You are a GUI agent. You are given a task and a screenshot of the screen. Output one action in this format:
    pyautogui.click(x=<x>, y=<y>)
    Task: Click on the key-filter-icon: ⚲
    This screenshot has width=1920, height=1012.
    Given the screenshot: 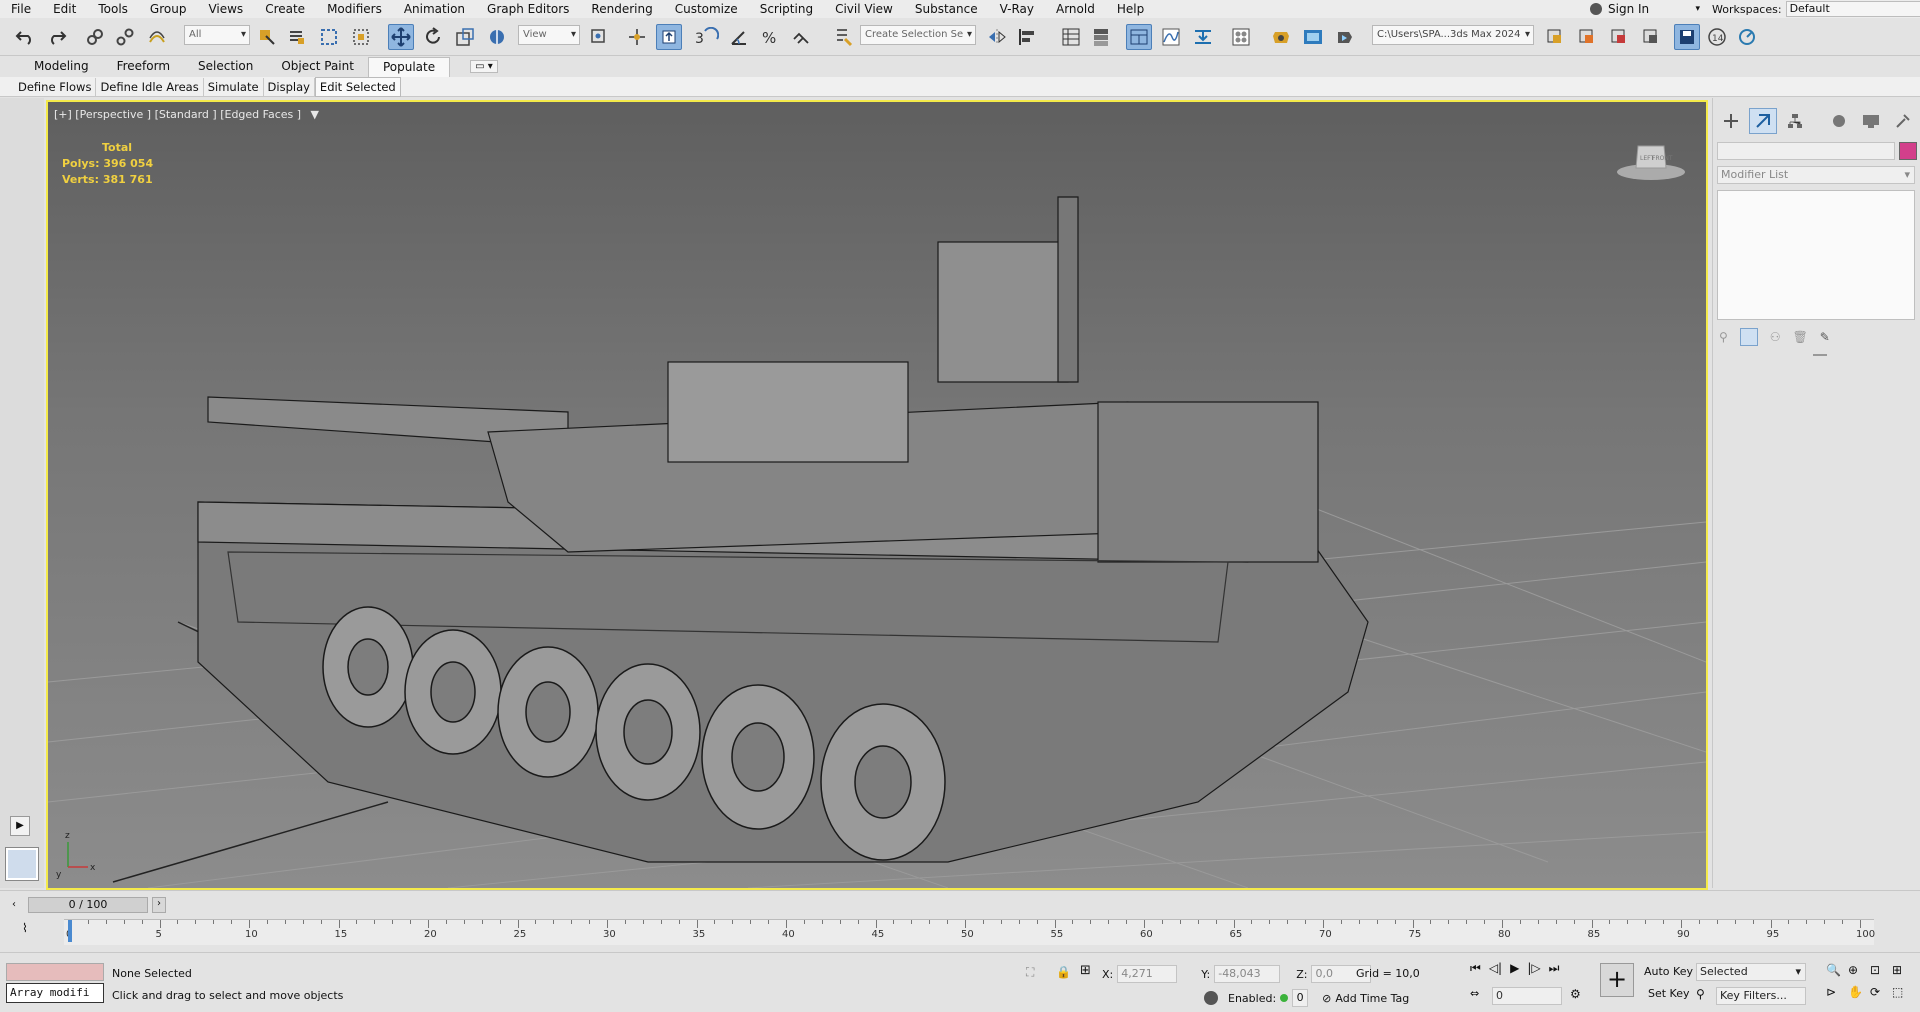 What is the action you would take?
    pyautogui.click(x=1700, y=994)
    